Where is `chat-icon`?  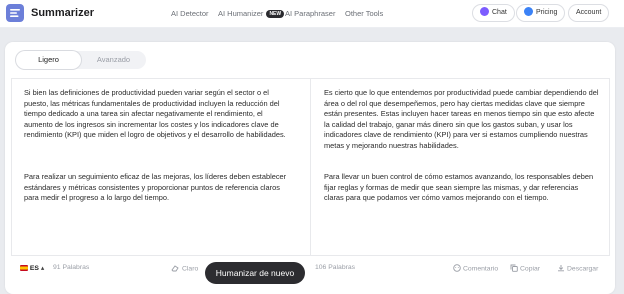 chat-icon is located at coordinates (484, 11).